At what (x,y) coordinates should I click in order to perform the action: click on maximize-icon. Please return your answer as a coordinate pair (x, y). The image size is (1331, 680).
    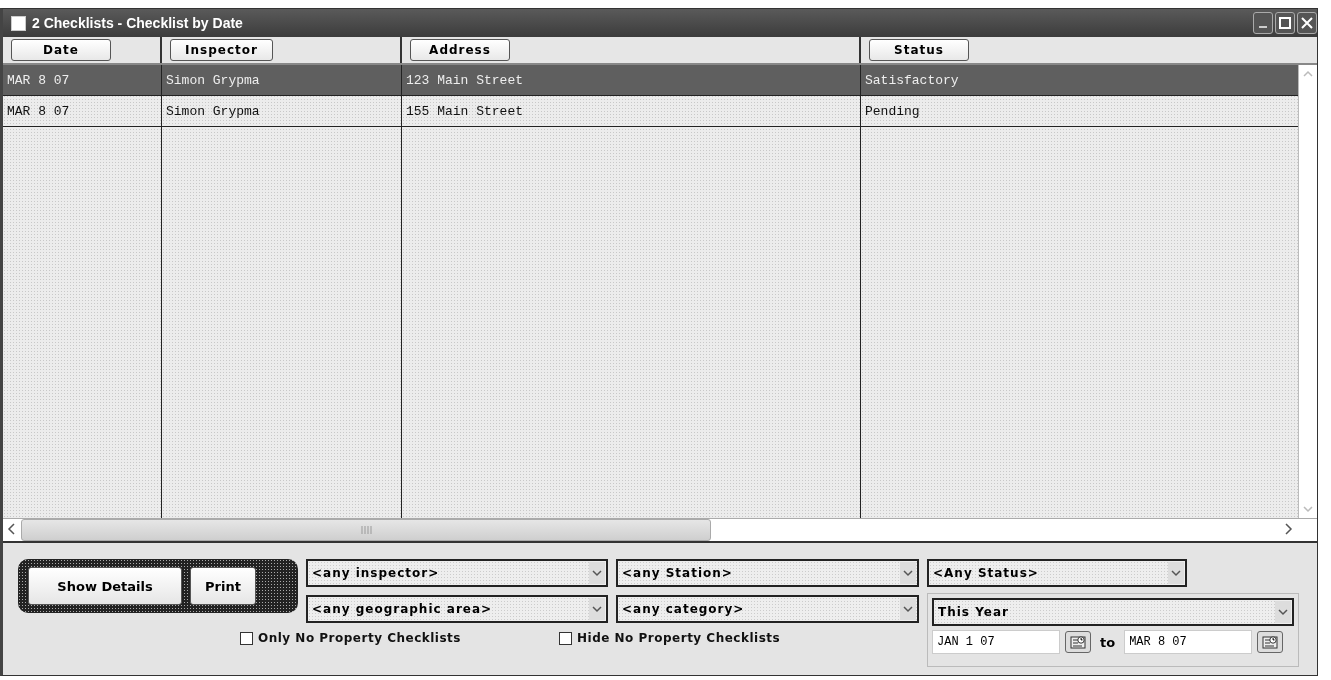
    Looking at the image, I should click on (1285, 23).